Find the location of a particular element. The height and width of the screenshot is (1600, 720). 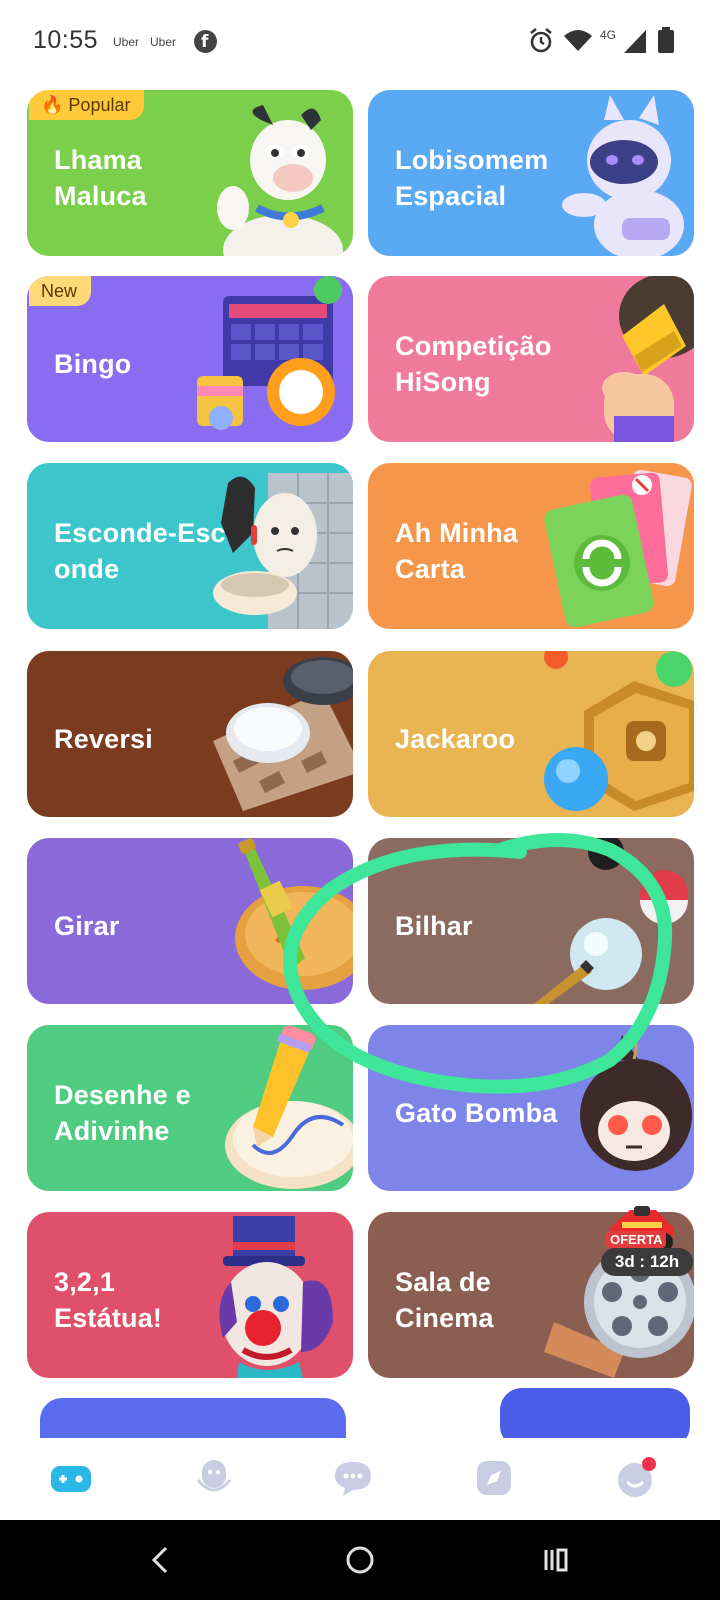

new-badge: New is located at coordinates (60, 291).